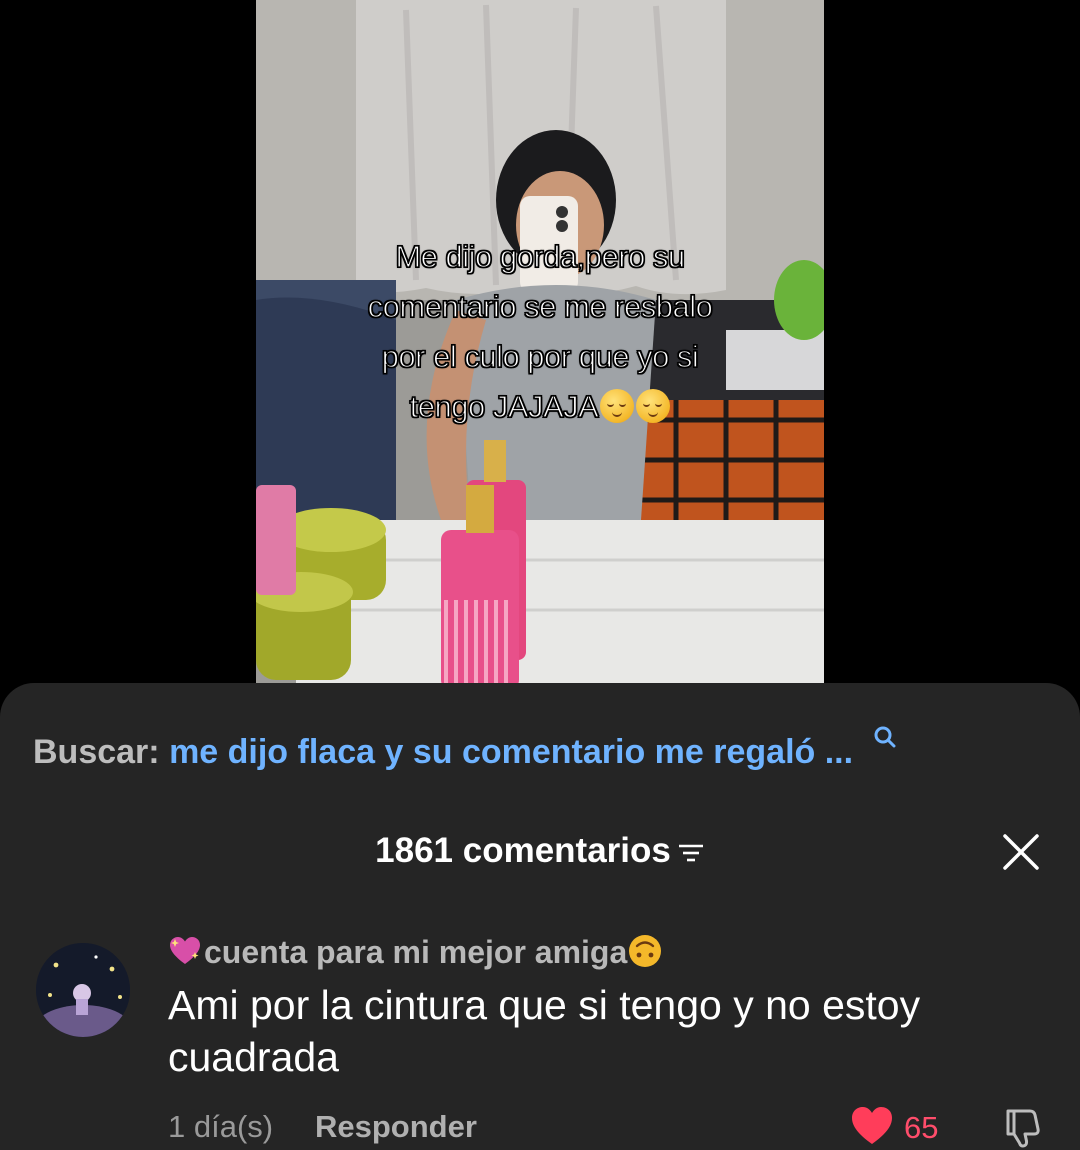 This screenshot has height=1150, width=1080. What do you see at coordinates (416, 952) in the screenshot?
I see `username-text: cuenta para mi mejor amiga` at bounding box center [416, 952].